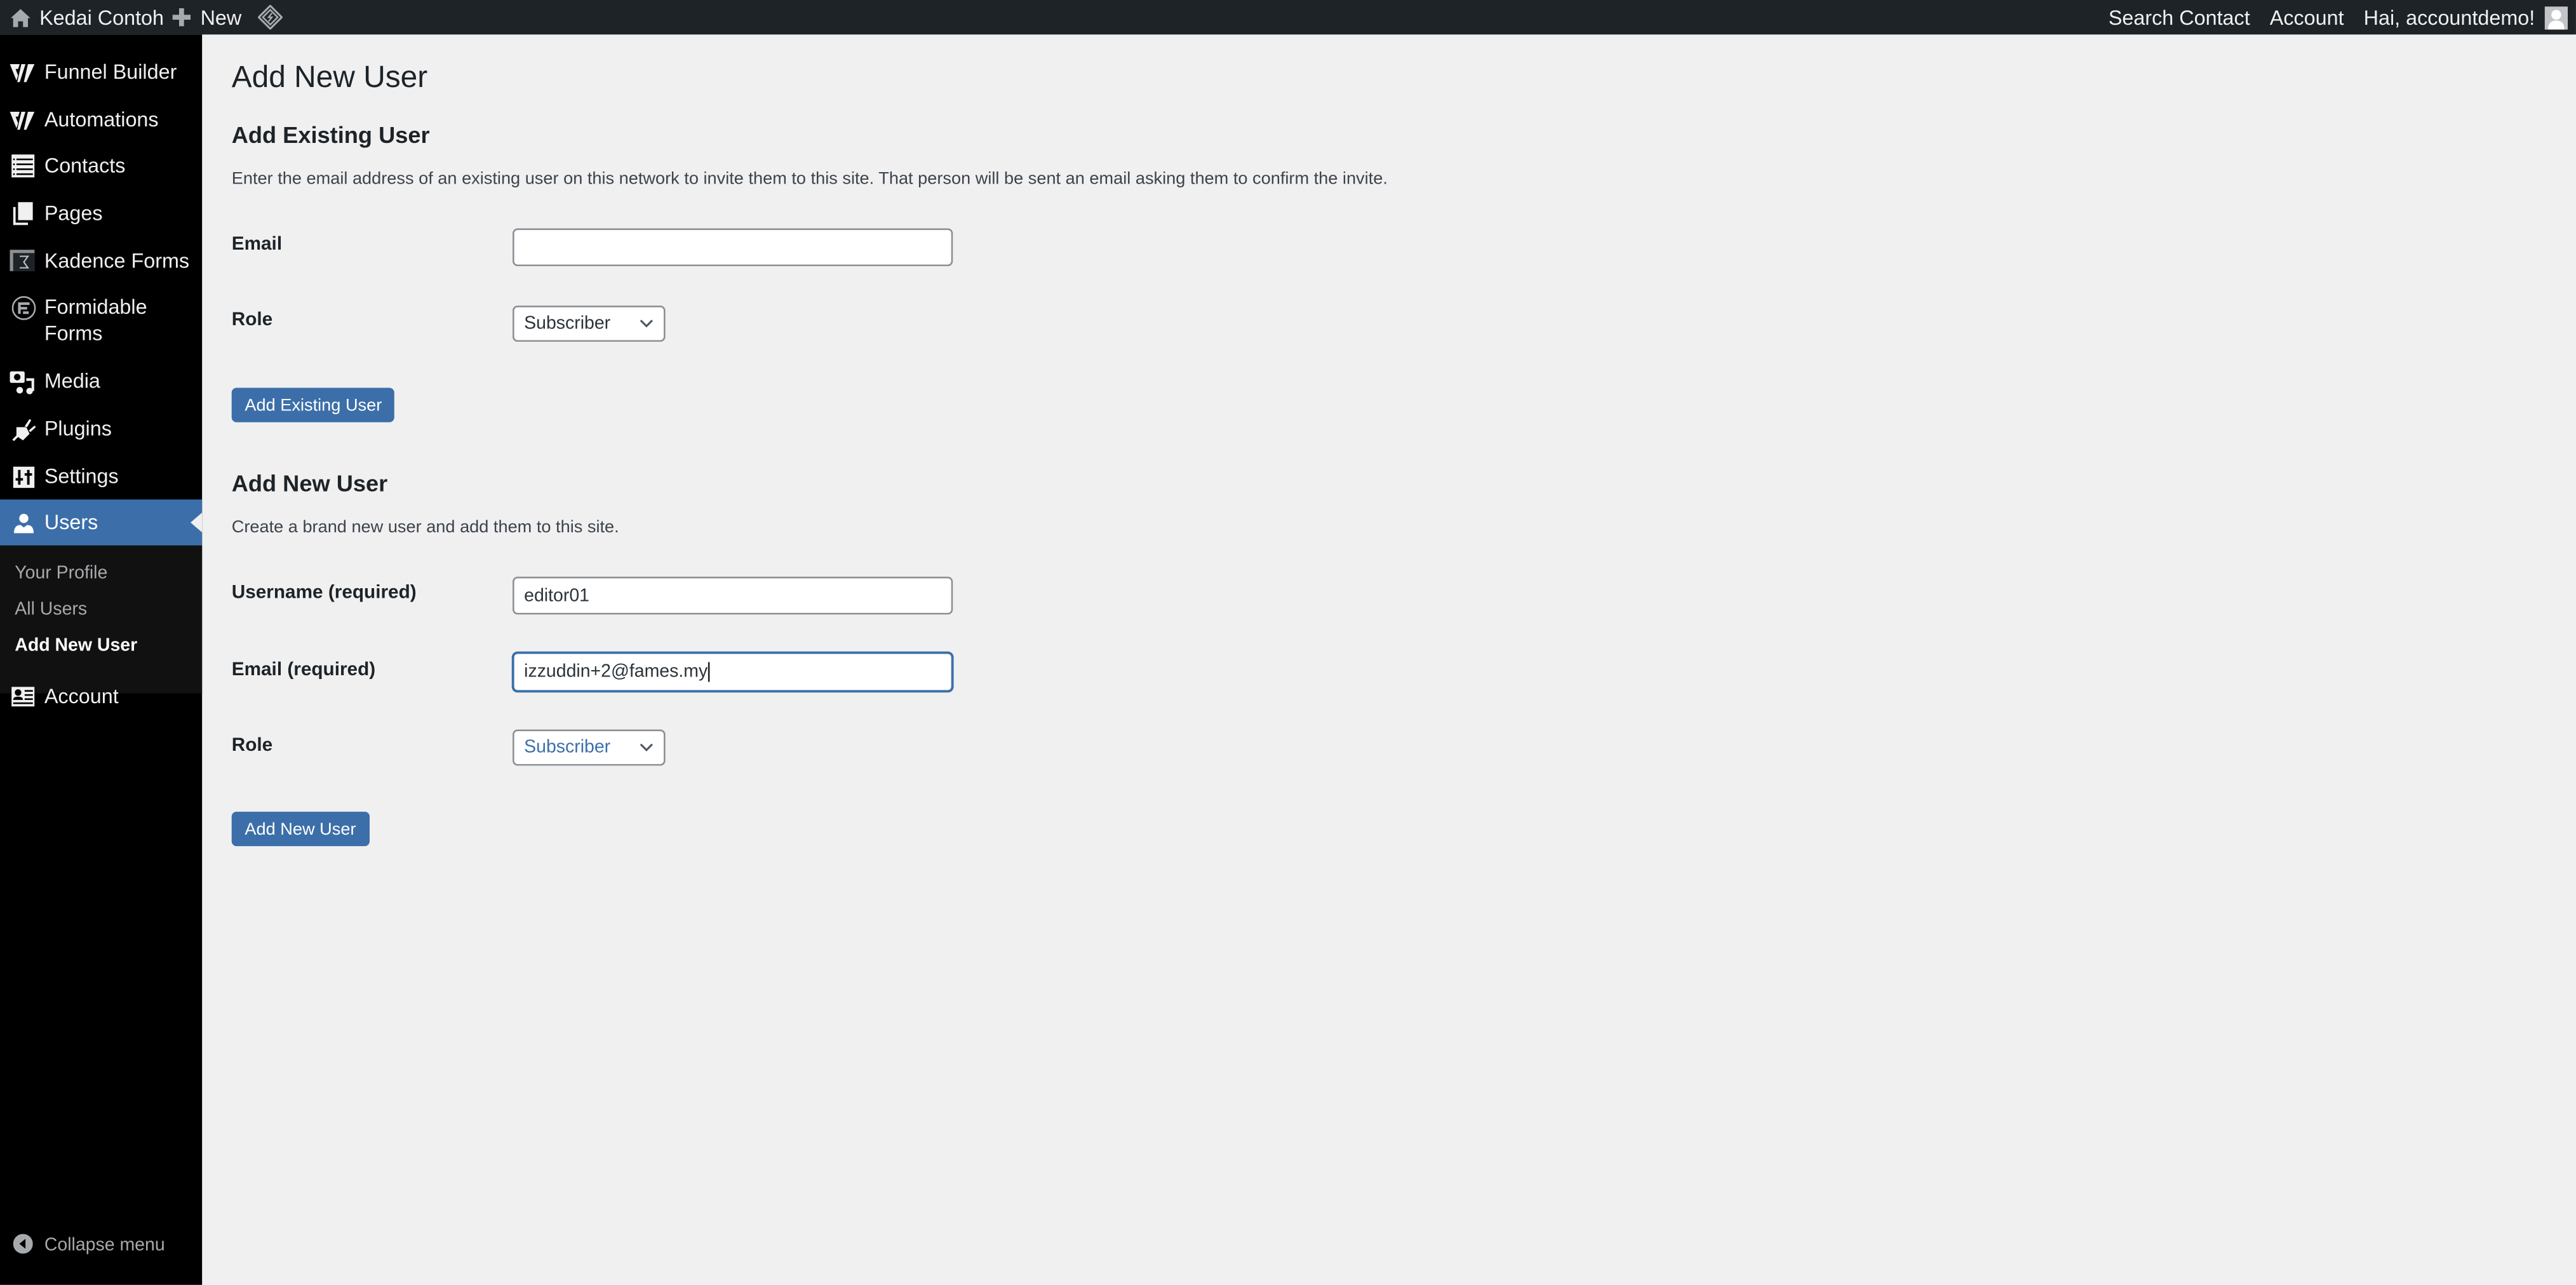  Describe the element at coordinates (78, 429) in the screenshot. I see `menu-label: Plugins` at that location.